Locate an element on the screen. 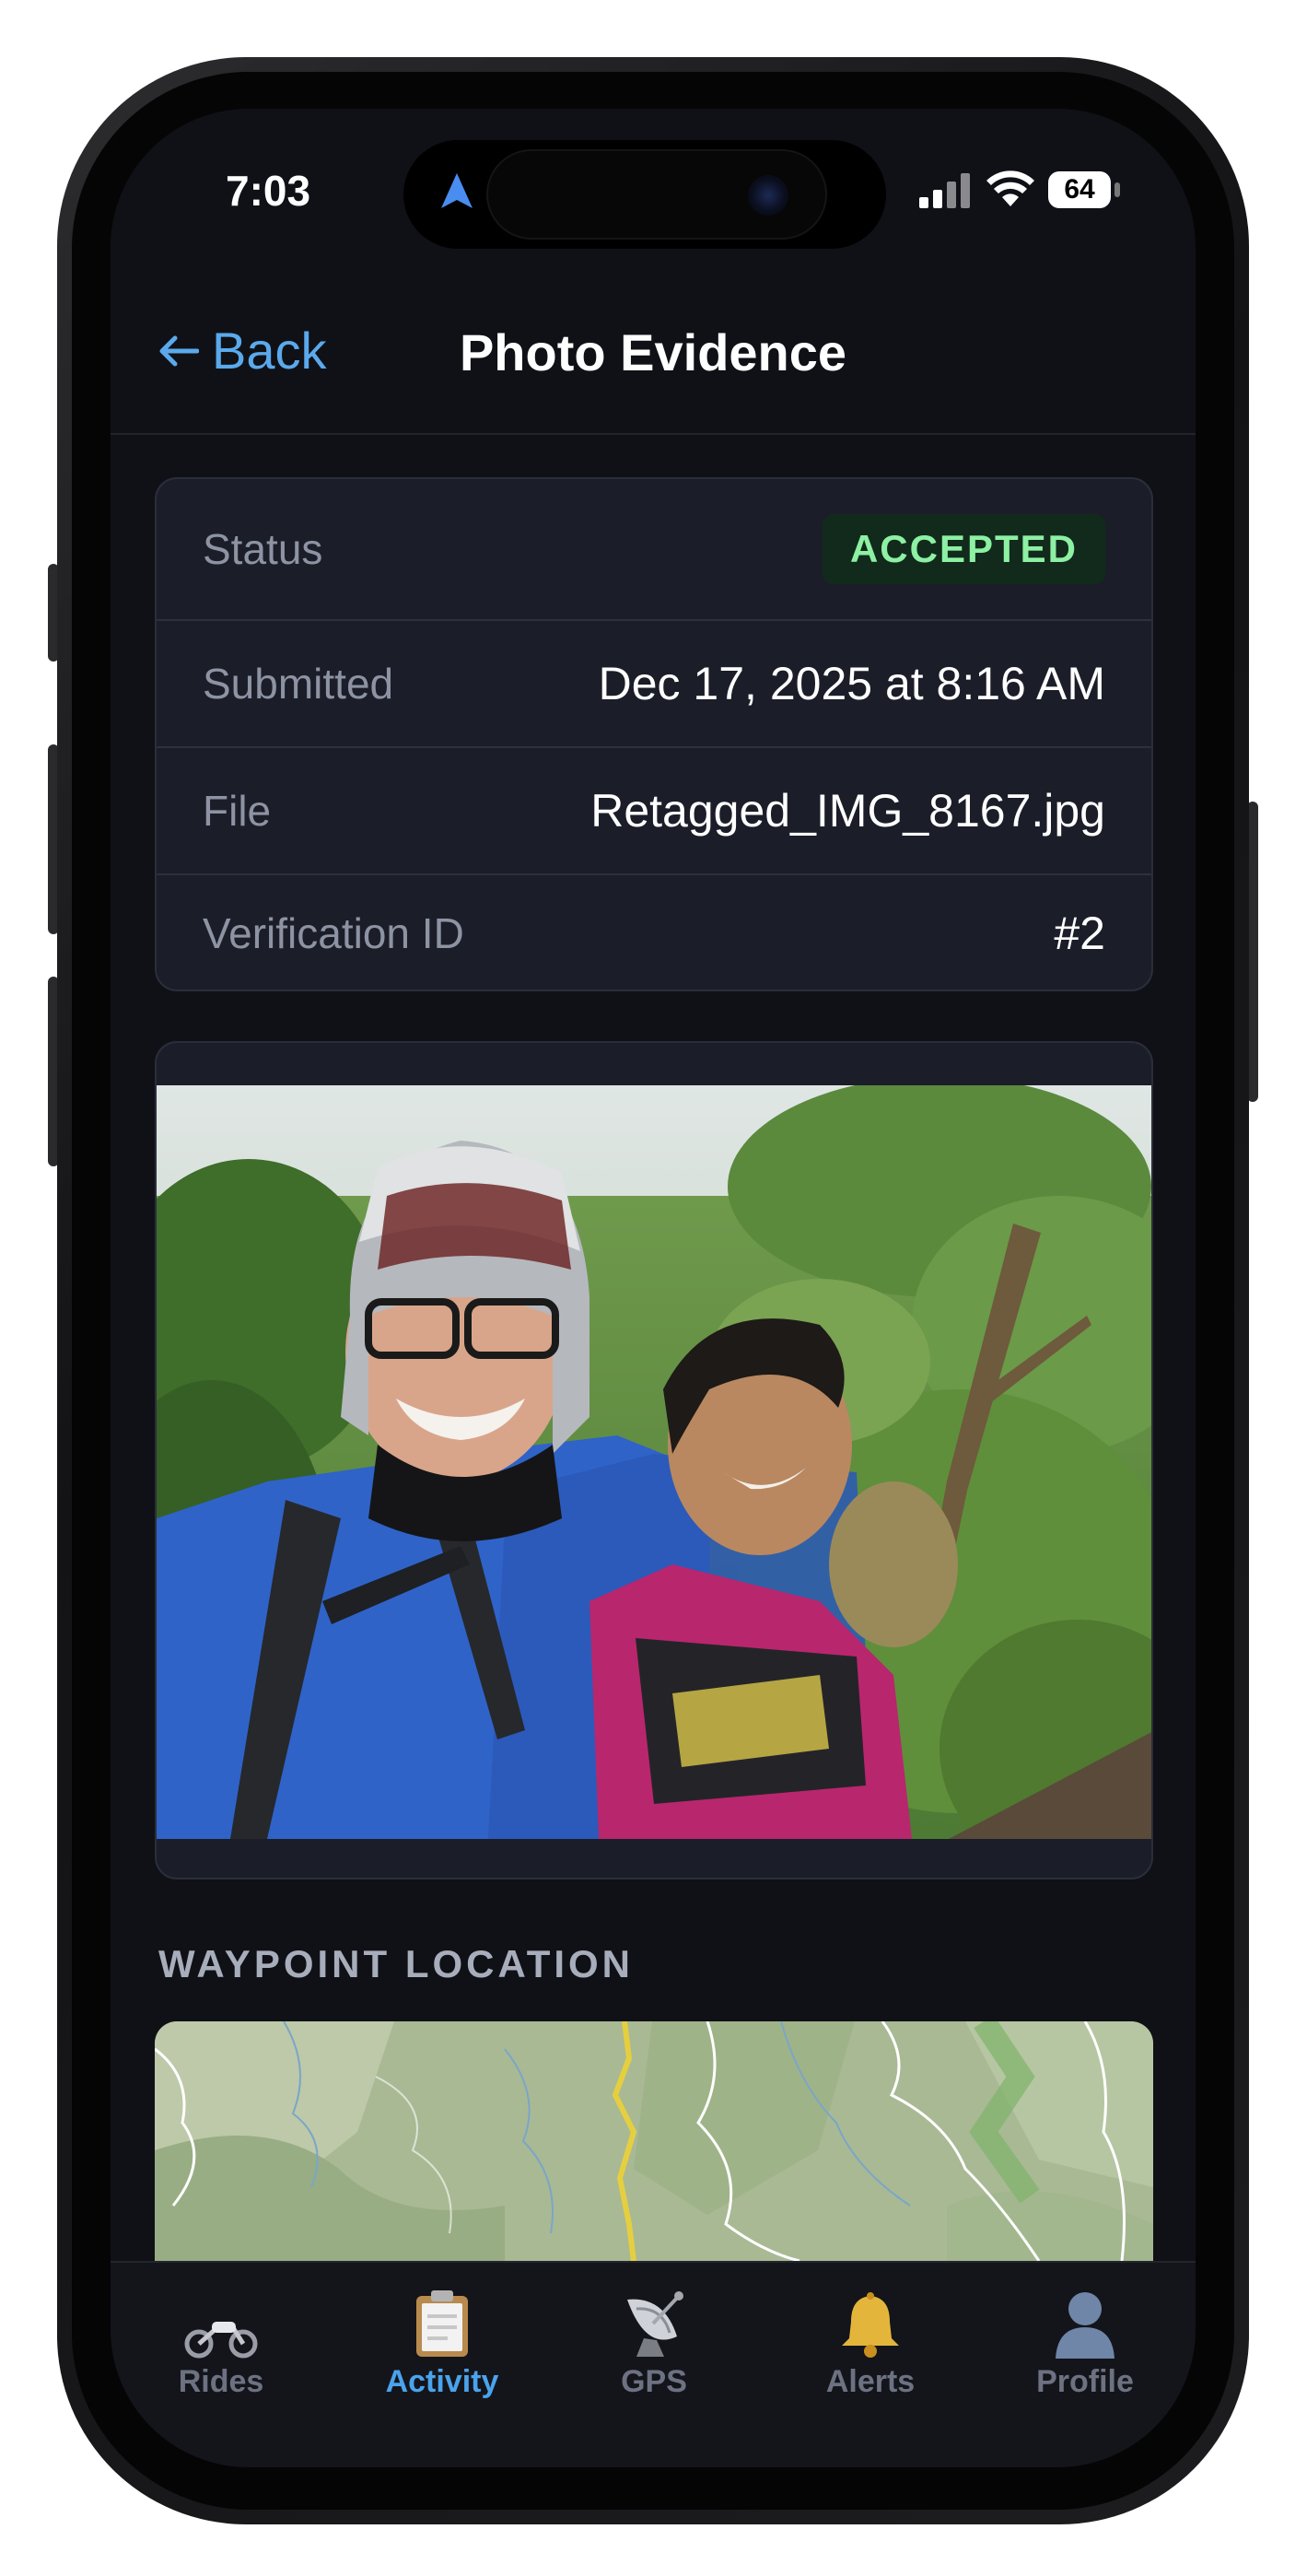 This screenshot has height=2576, width=1307. file-label: File is located at coordinates (237, 811).